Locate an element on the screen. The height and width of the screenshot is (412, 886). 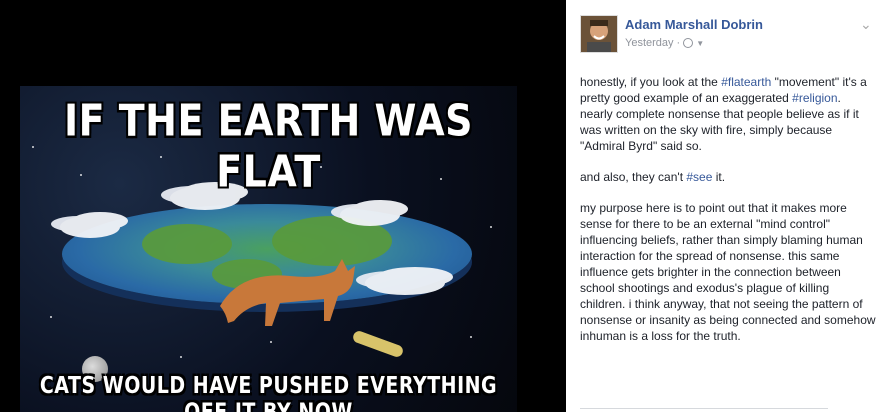
hashtag-flatearth: #flatearth is located at coordinates (746, 82).